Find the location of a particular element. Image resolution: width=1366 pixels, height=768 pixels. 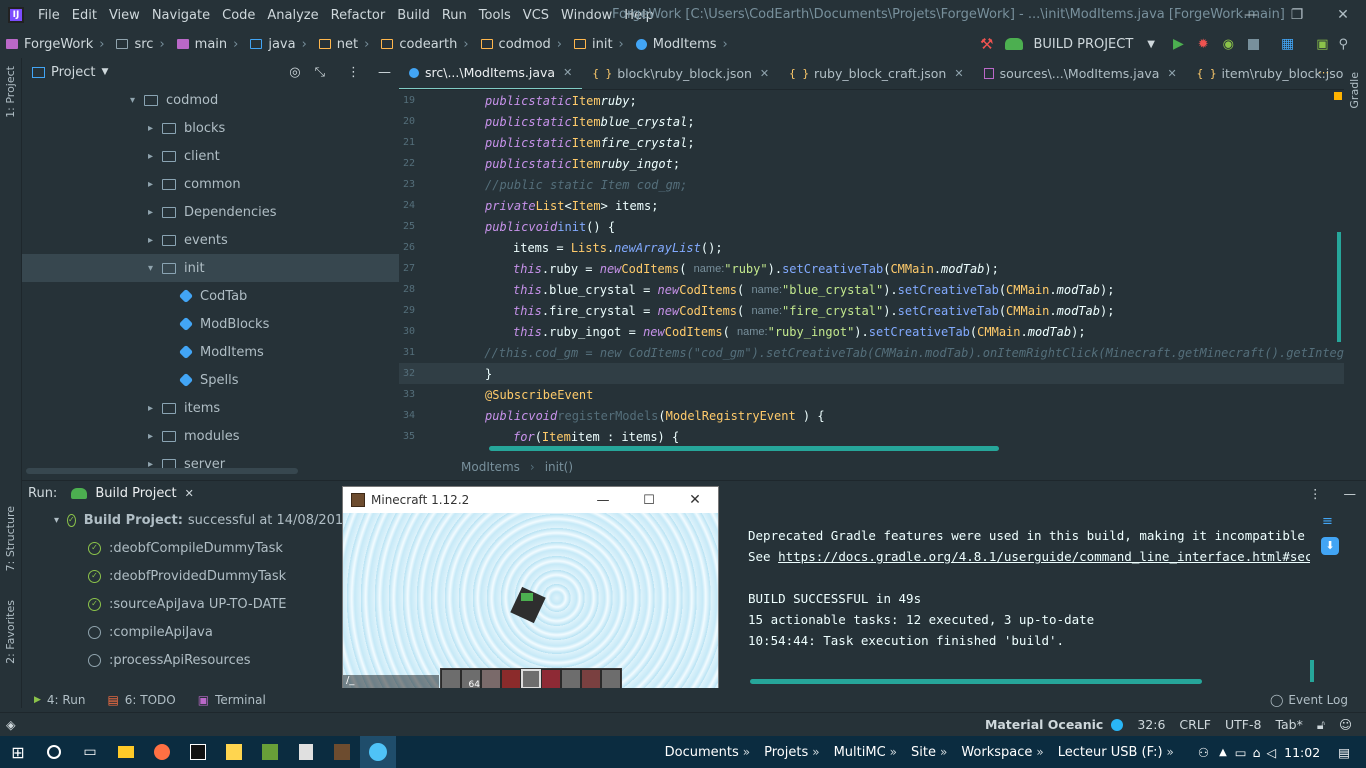

clock: 11:02 is located at coordinates (1302, 752).